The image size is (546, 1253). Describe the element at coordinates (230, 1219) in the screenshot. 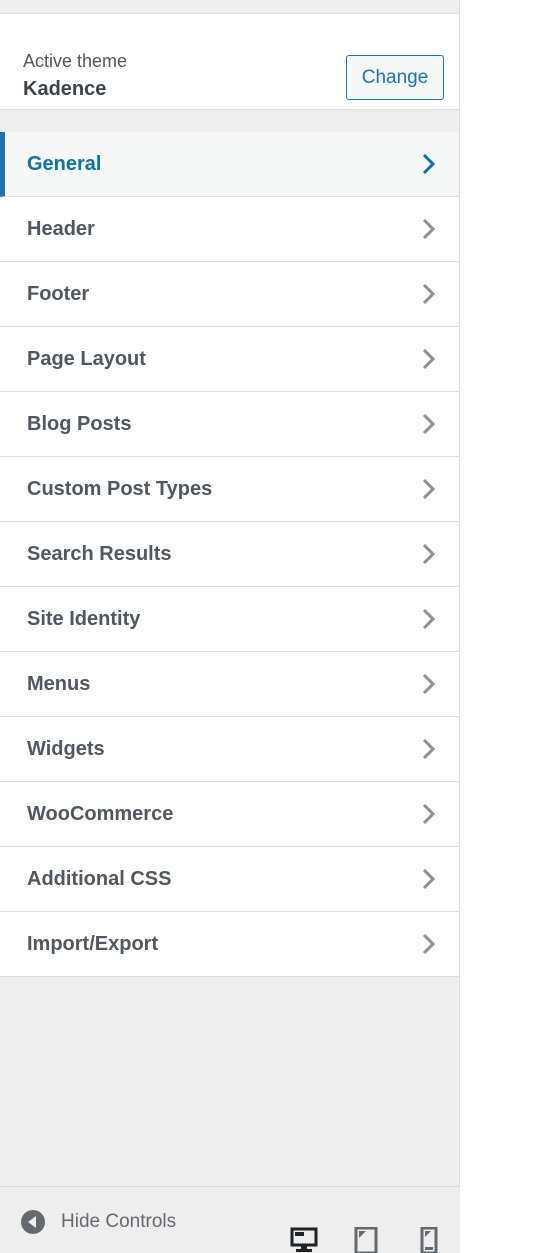

I see `customizer-footer: Hide Controls` at that location.